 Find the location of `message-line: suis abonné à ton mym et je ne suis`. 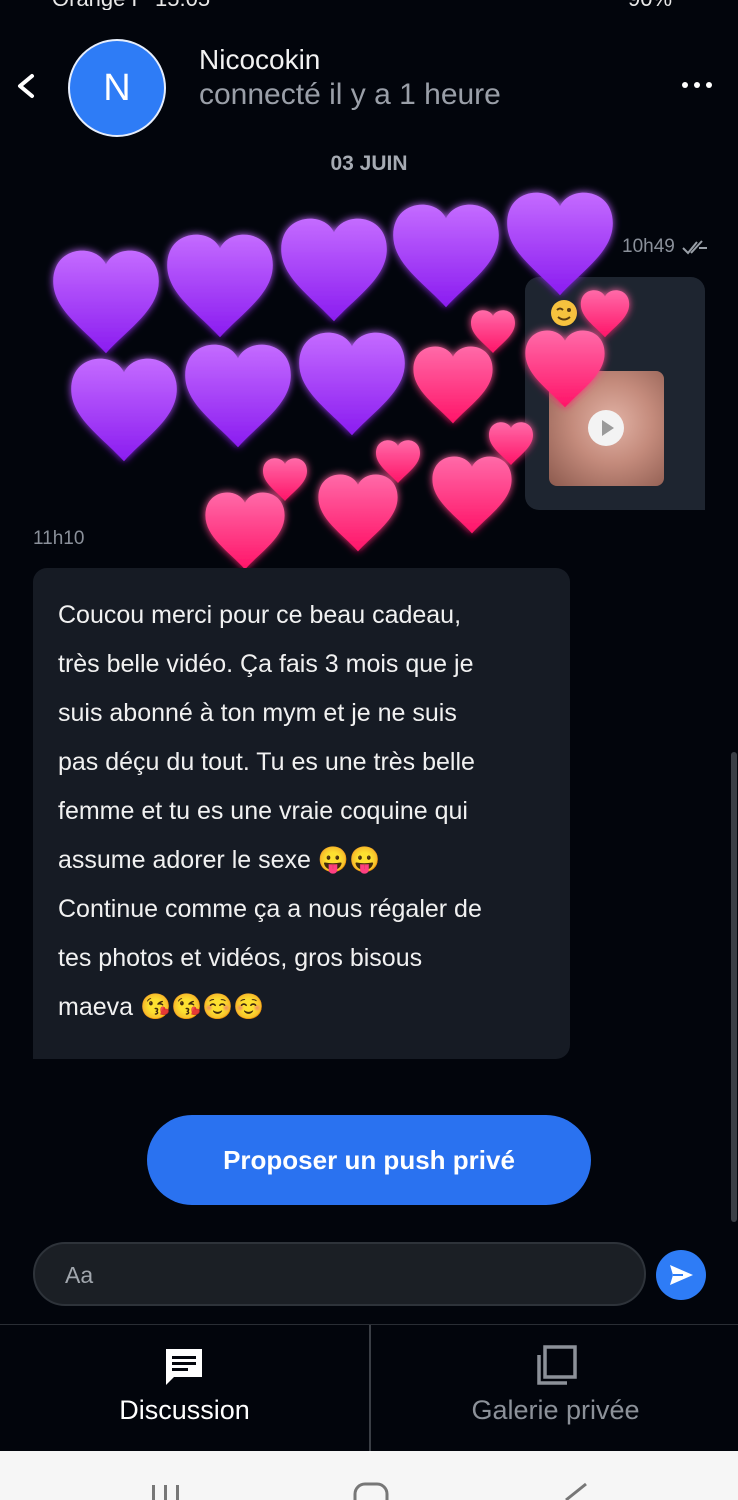

message-line: suis abonné à ton mym et je ne suis is located at coordinates (257, 713).